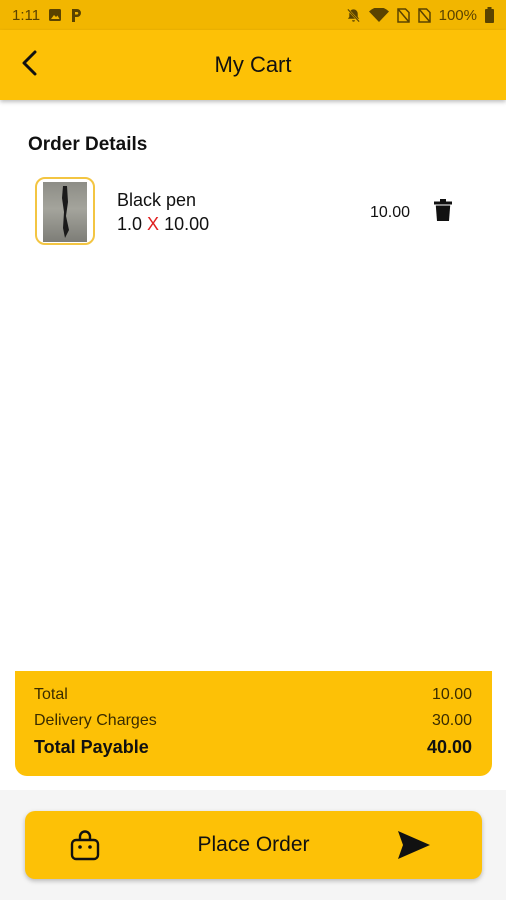 The image size is (506, 900). What do you see at coordinates (378, 15) in the screenshot?
I see `wifi-icon` at bounding box center [378, 15].